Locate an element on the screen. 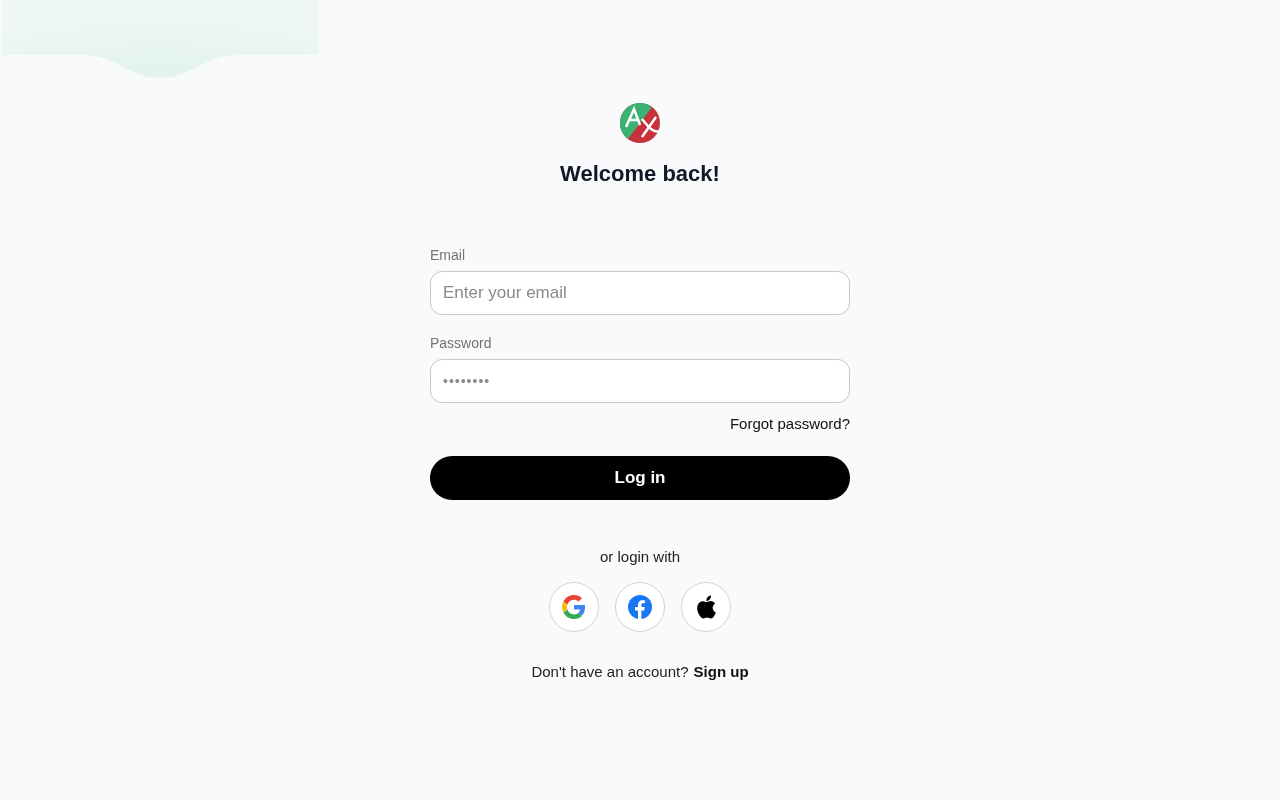 The width and height of the screenshot is (1280, 800). google-login-button is located at coordinates (574, 607).